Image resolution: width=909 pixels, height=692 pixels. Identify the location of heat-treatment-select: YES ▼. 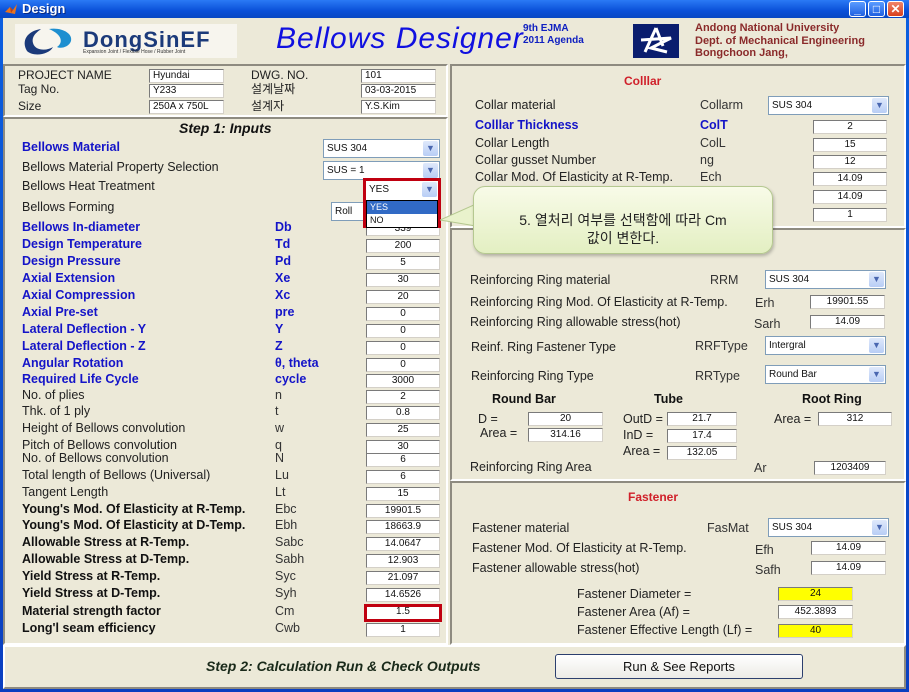
(402, 190).